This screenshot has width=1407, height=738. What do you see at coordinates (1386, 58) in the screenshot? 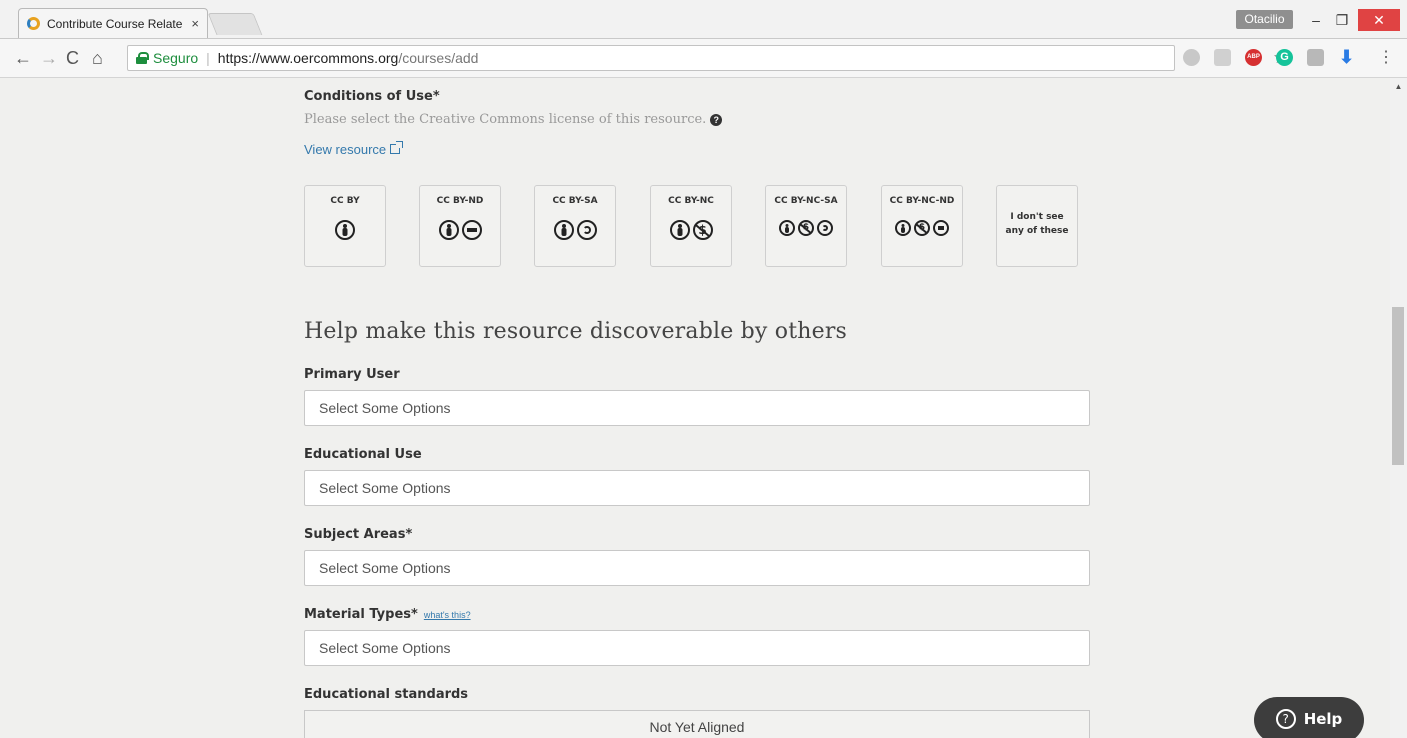
I see `browser-menu-icon: ⋮` at bounding box center [1386, 58].